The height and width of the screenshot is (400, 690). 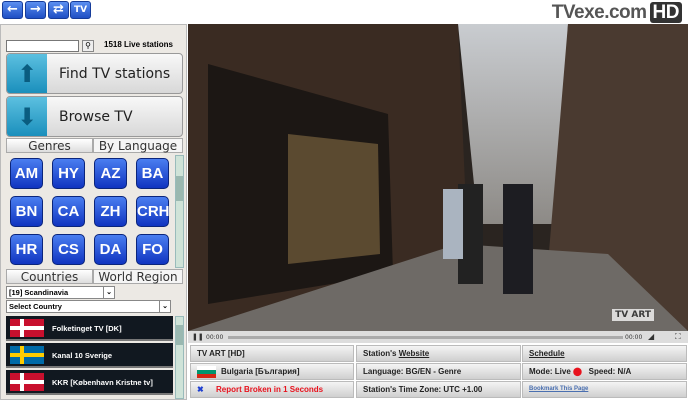 What do you see at coordinates (651, 336) in the screenshot?
I see `volume-icon: ◢` at bounding box center [651, 336].